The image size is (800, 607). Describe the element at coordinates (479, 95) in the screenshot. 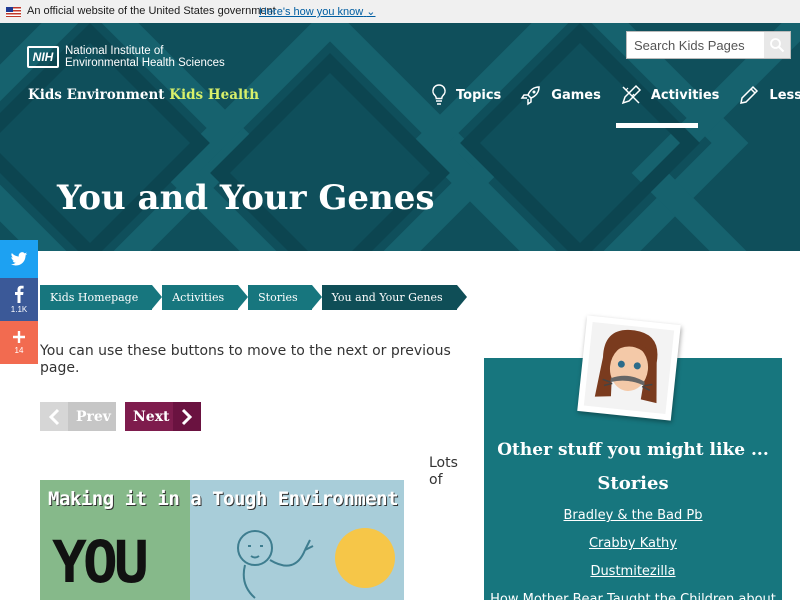

I see `nav-topics-label: Topics` at that location.